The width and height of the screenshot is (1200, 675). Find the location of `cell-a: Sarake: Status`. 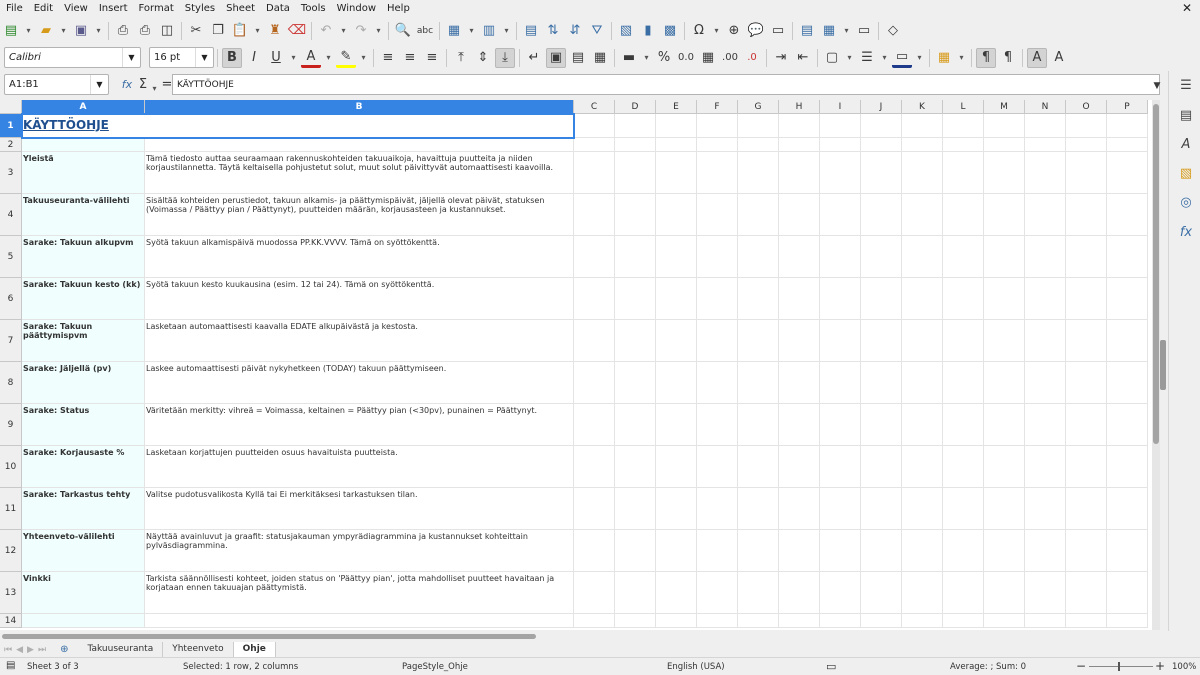

cell-a: Sarake: Status is located at coordinates (83, 425).